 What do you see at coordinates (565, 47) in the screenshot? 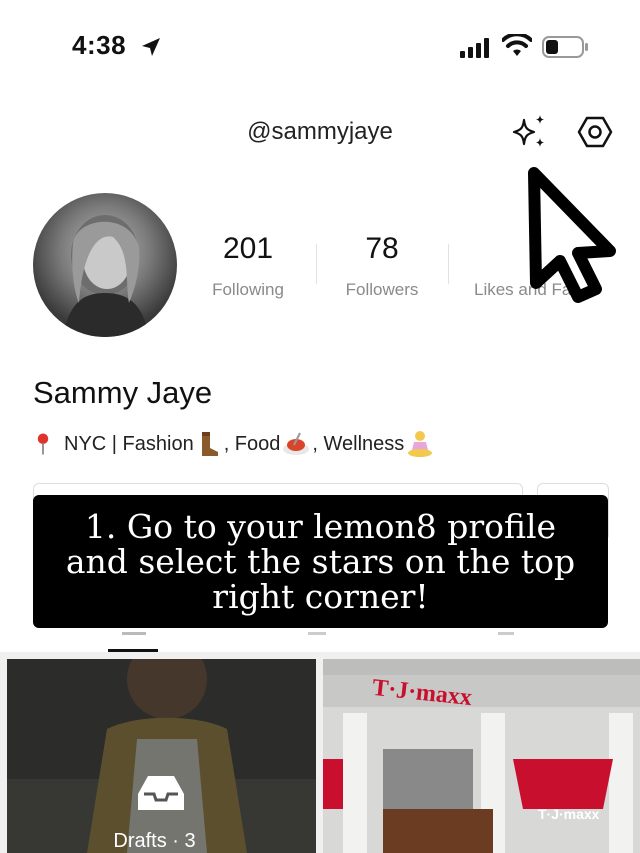
I see `battery-icon` at bounding box center [565, 47].